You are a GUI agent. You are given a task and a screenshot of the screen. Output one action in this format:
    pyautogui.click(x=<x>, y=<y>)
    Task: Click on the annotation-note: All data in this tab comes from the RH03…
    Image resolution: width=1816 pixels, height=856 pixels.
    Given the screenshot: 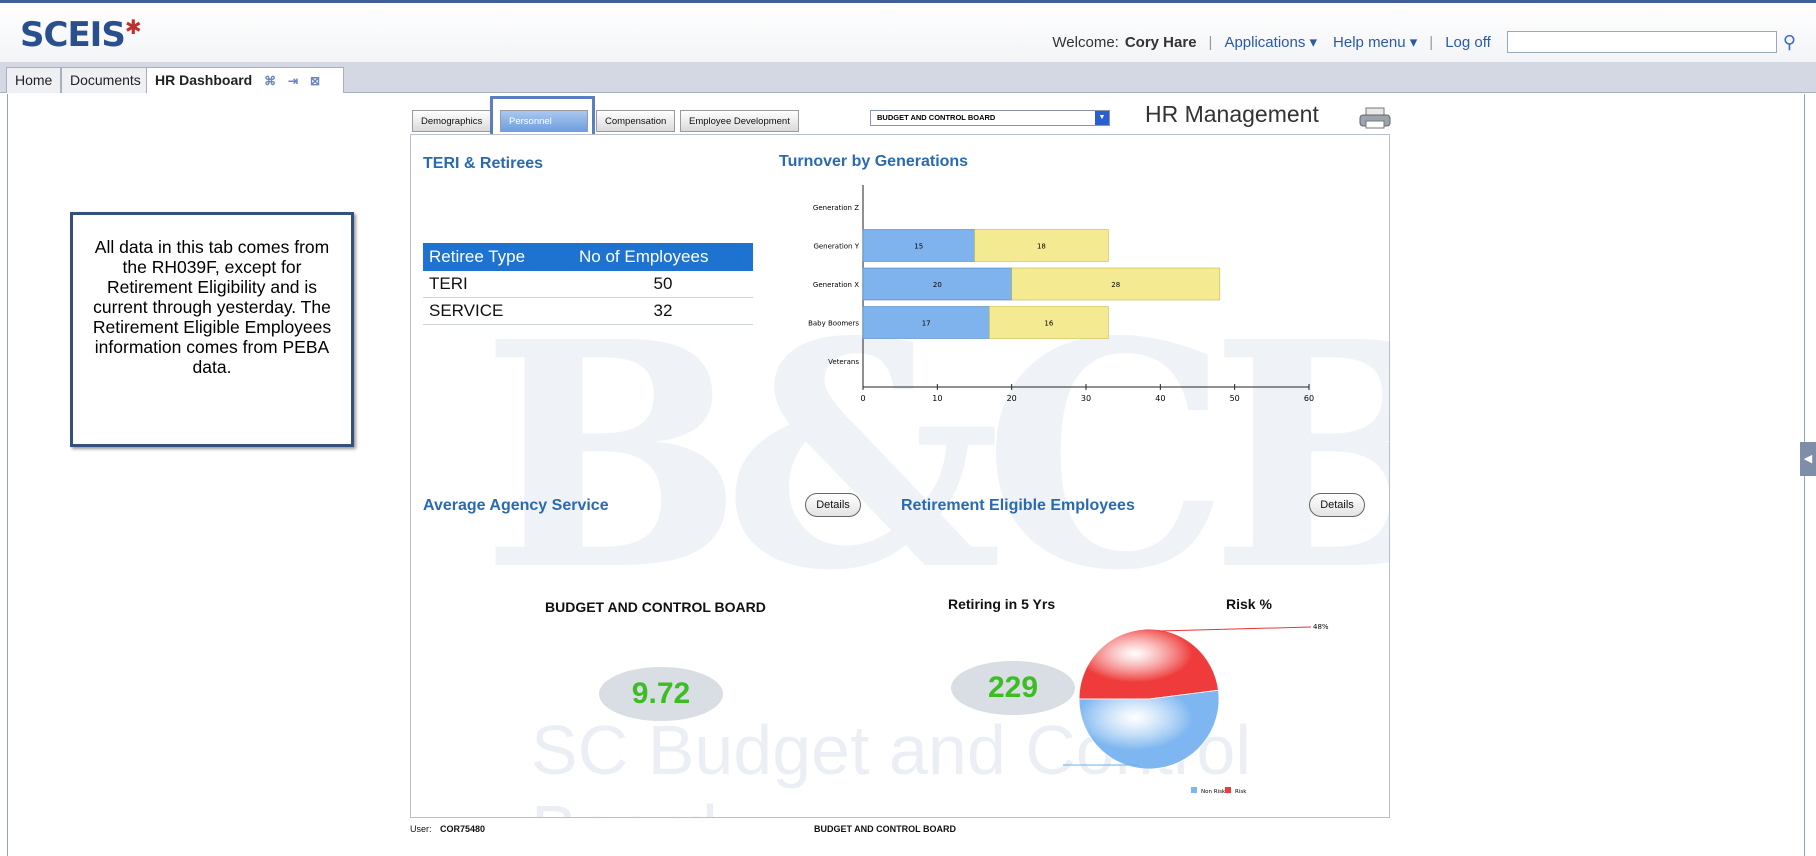 What is the action you would take?
    pyautogui.click(x=212, y=329)
    